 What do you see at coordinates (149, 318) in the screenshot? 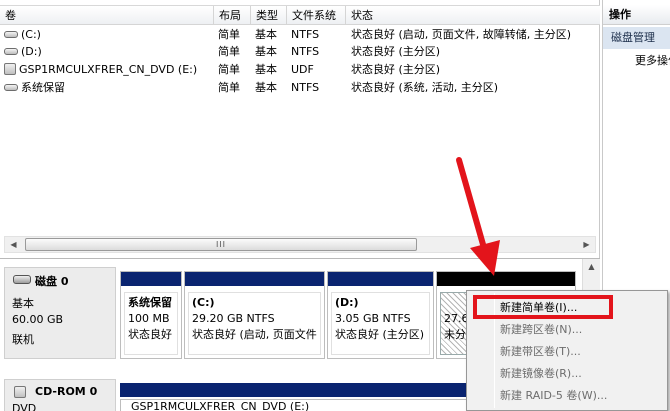
I see `partition-size: 100 MB` at bounding box center [149, 318].